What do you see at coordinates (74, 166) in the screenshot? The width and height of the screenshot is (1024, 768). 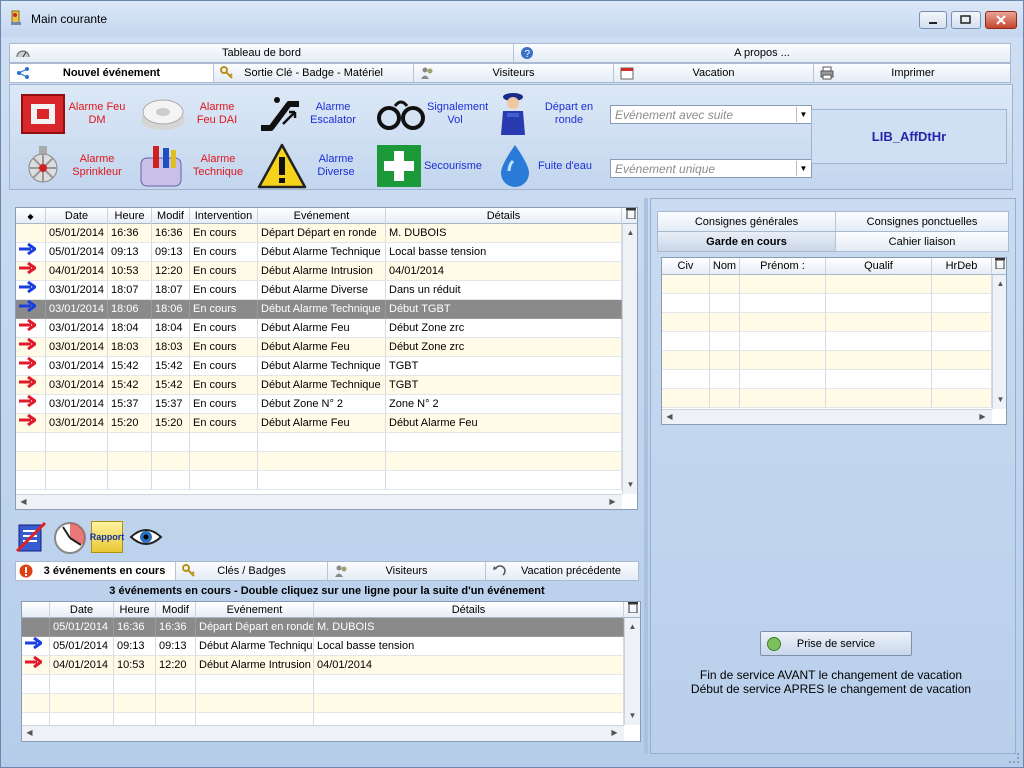 I see `alarme-sprinkleur-button: Alarme Sprinkleur` at bounding box center [74, 166].